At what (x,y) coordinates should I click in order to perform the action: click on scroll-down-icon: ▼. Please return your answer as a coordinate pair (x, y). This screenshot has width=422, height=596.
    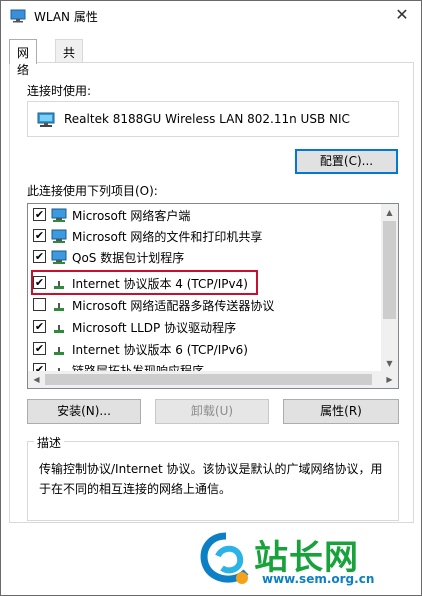
    Looking at the image, I should click on (389, 363).